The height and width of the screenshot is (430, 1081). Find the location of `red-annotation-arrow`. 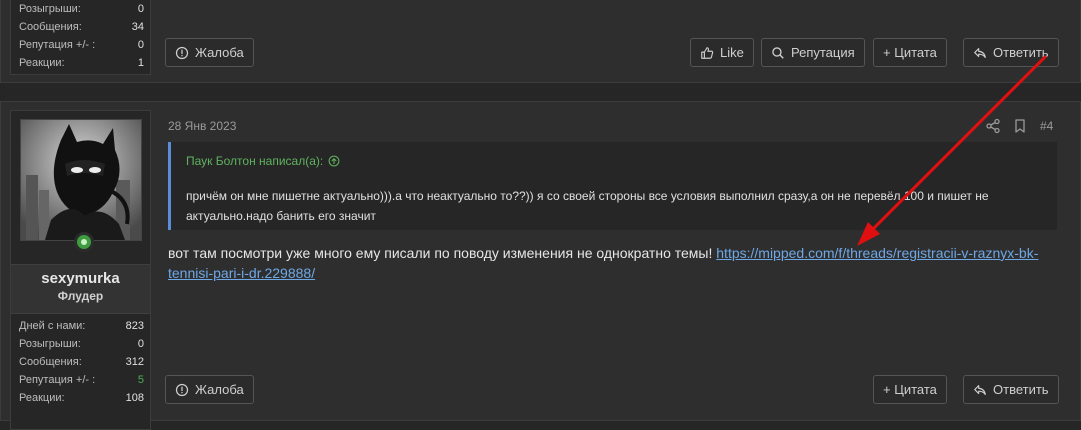

red-annotation-arrow is located at coordinates (952, 150).